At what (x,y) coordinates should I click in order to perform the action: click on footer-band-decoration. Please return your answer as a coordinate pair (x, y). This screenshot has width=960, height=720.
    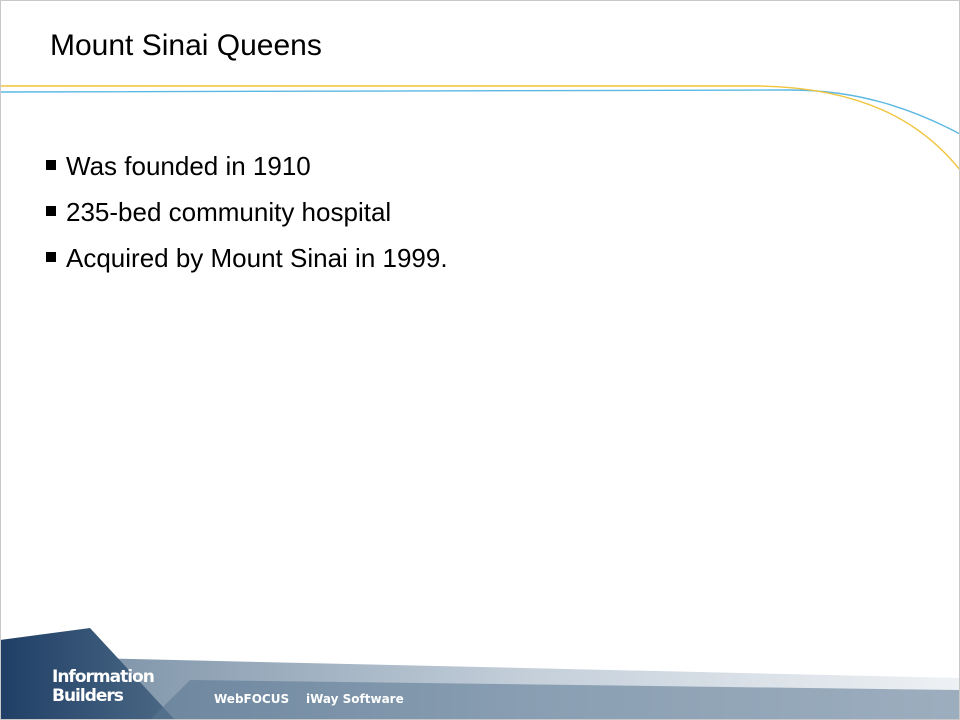
    Looking at the image, I should click on (480, 674).